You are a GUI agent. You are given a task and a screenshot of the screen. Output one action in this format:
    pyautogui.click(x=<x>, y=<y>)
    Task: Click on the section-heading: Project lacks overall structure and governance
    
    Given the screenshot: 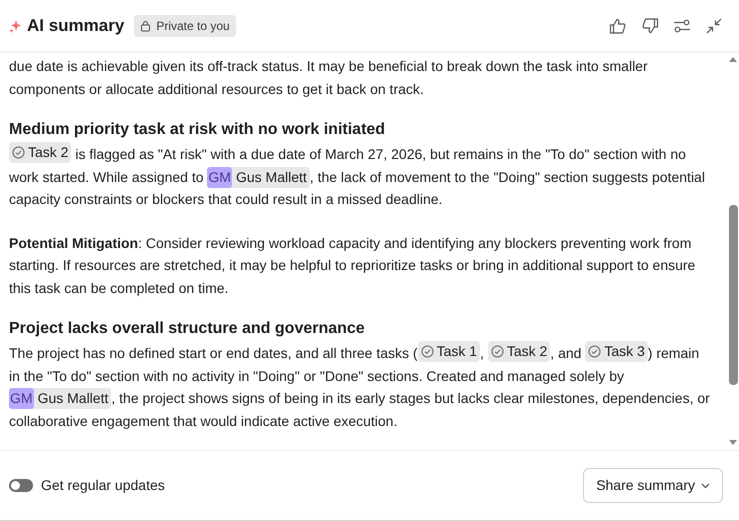 What is the action you would take?
    pyautogui.click(x=187, y=329)
    